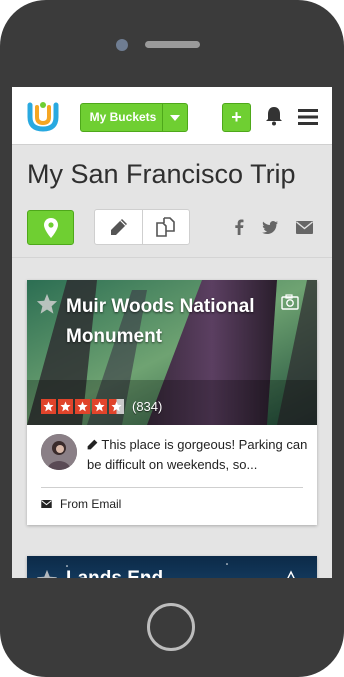 Image resolution: width=344 pixels, height=677 pixels. I want to click on place-card: Lands End, so click(172, 567).